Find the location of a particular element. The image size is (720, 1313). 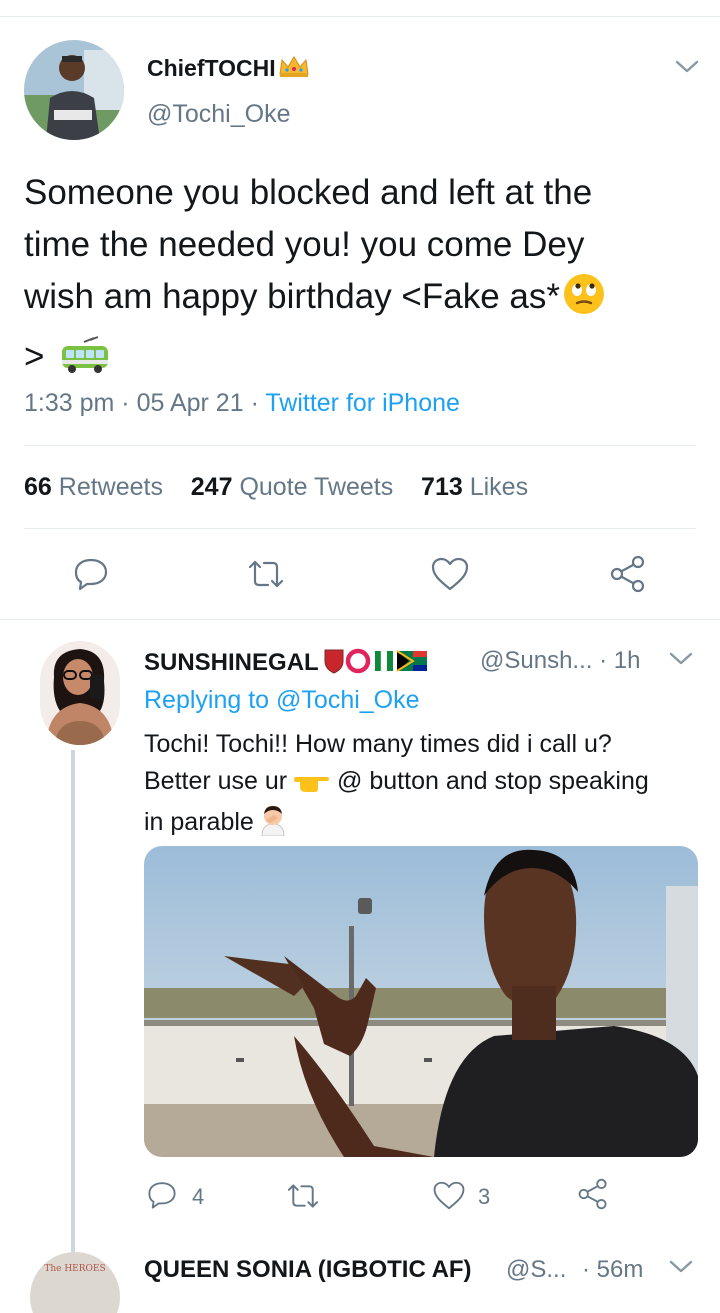

tweet-text-line: Someone you blocked and left at the is located at coordinates (308, 192).